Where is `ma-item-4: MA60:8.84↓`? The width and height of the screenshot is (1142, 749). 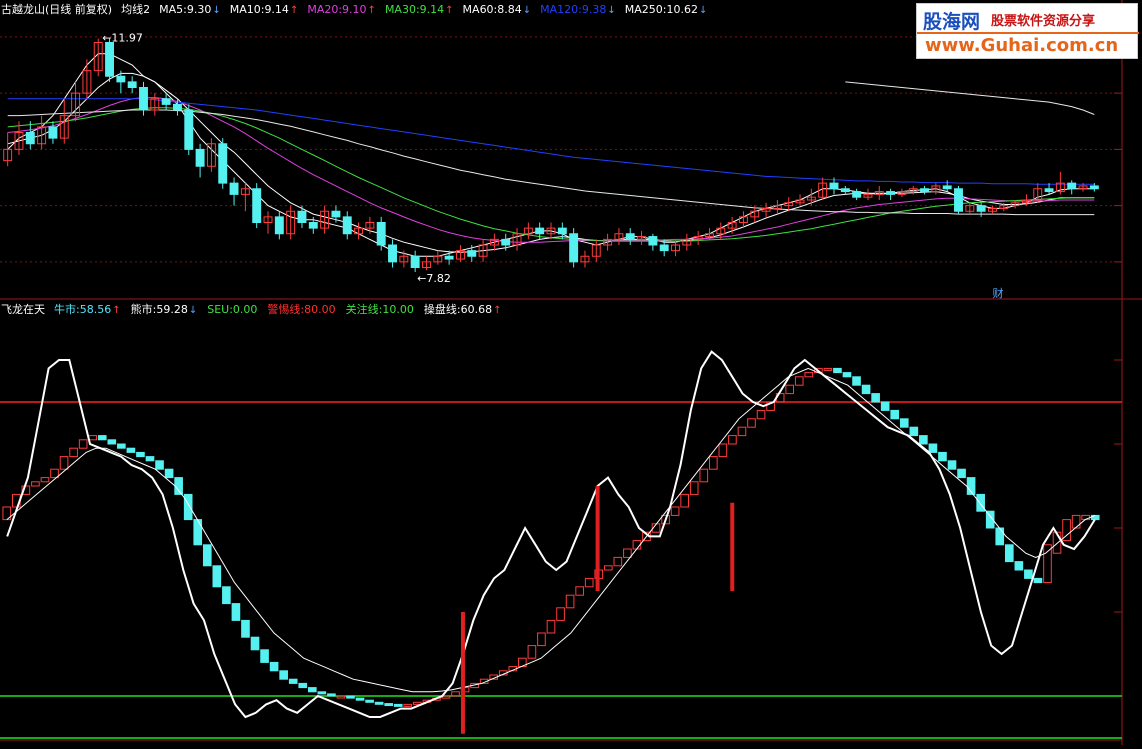 ma-item-4: MA60:8.84↓ is located at coordinates (497, 10).